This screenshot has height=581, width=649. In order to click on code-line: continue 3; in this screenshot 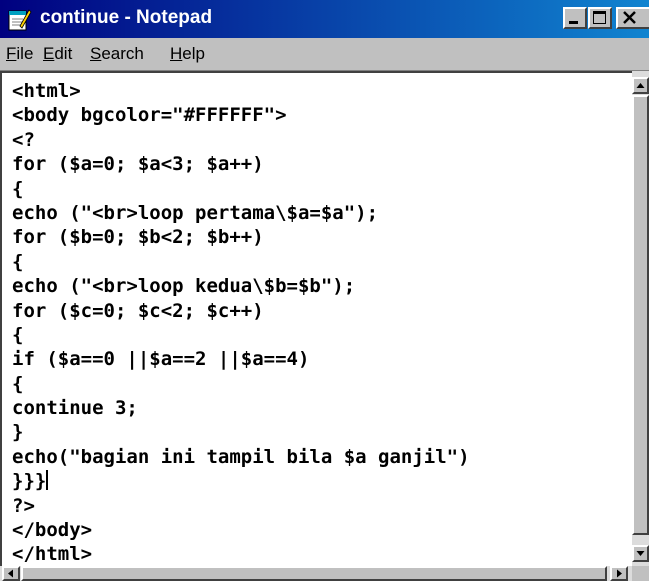, I will do `click(75, 408)`.